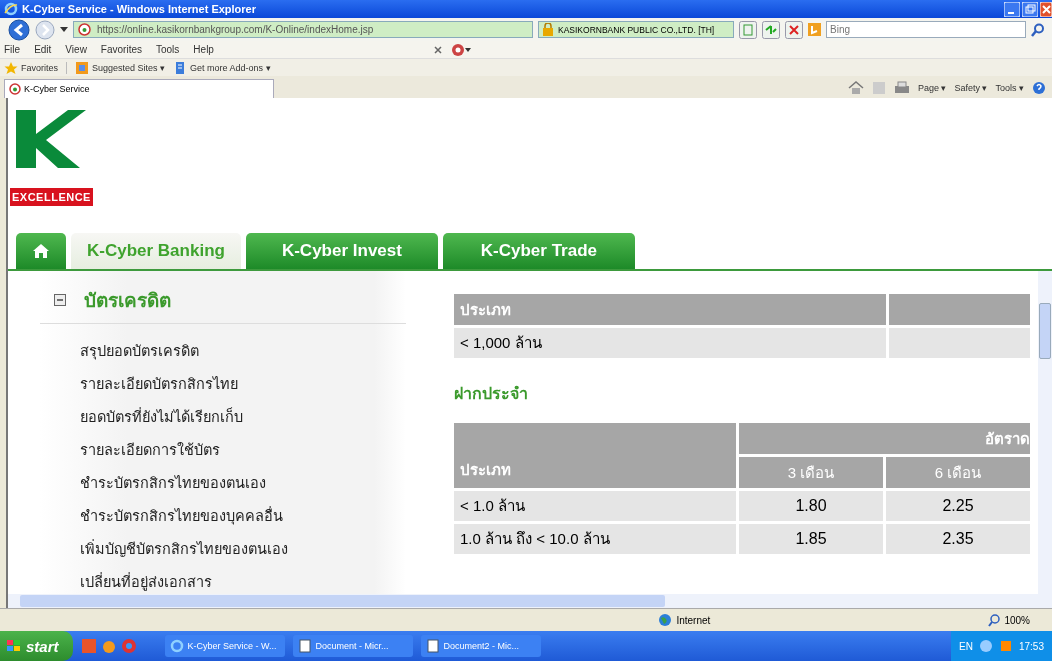 The height and width of the screenshot is (661, 1052). I want to click on menu-item: Help, so click(203, 49).